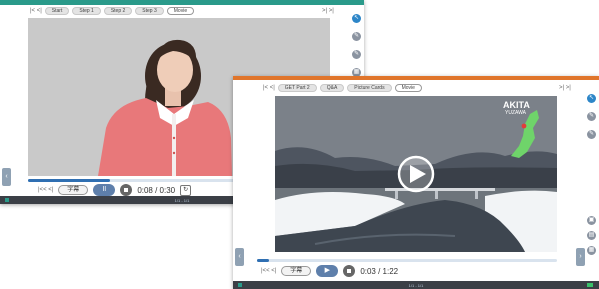 The image size is (599, 289). What do you see at coordinates (57, 11) in the screenshot?
I see `tab-start: Start` at bounding box center [57, 11].